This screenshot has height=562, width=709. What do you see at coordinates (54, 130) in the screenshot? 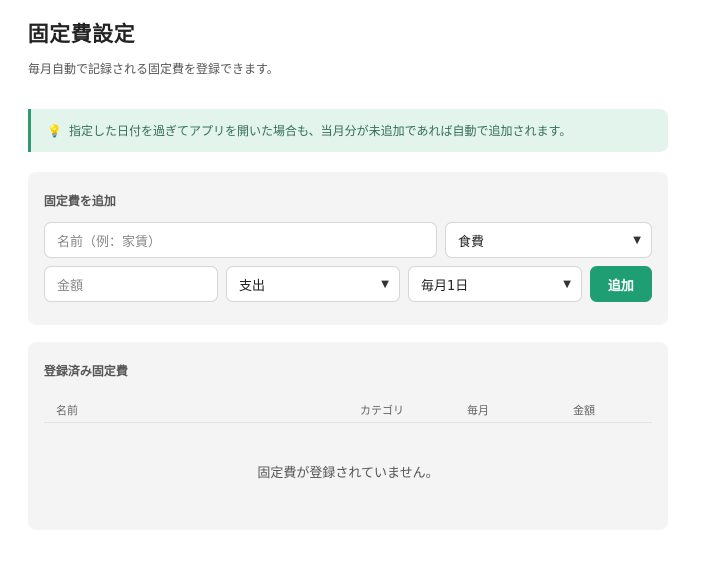
I see `lightbulb-icon: 💡` at bounding box center [54, 130].